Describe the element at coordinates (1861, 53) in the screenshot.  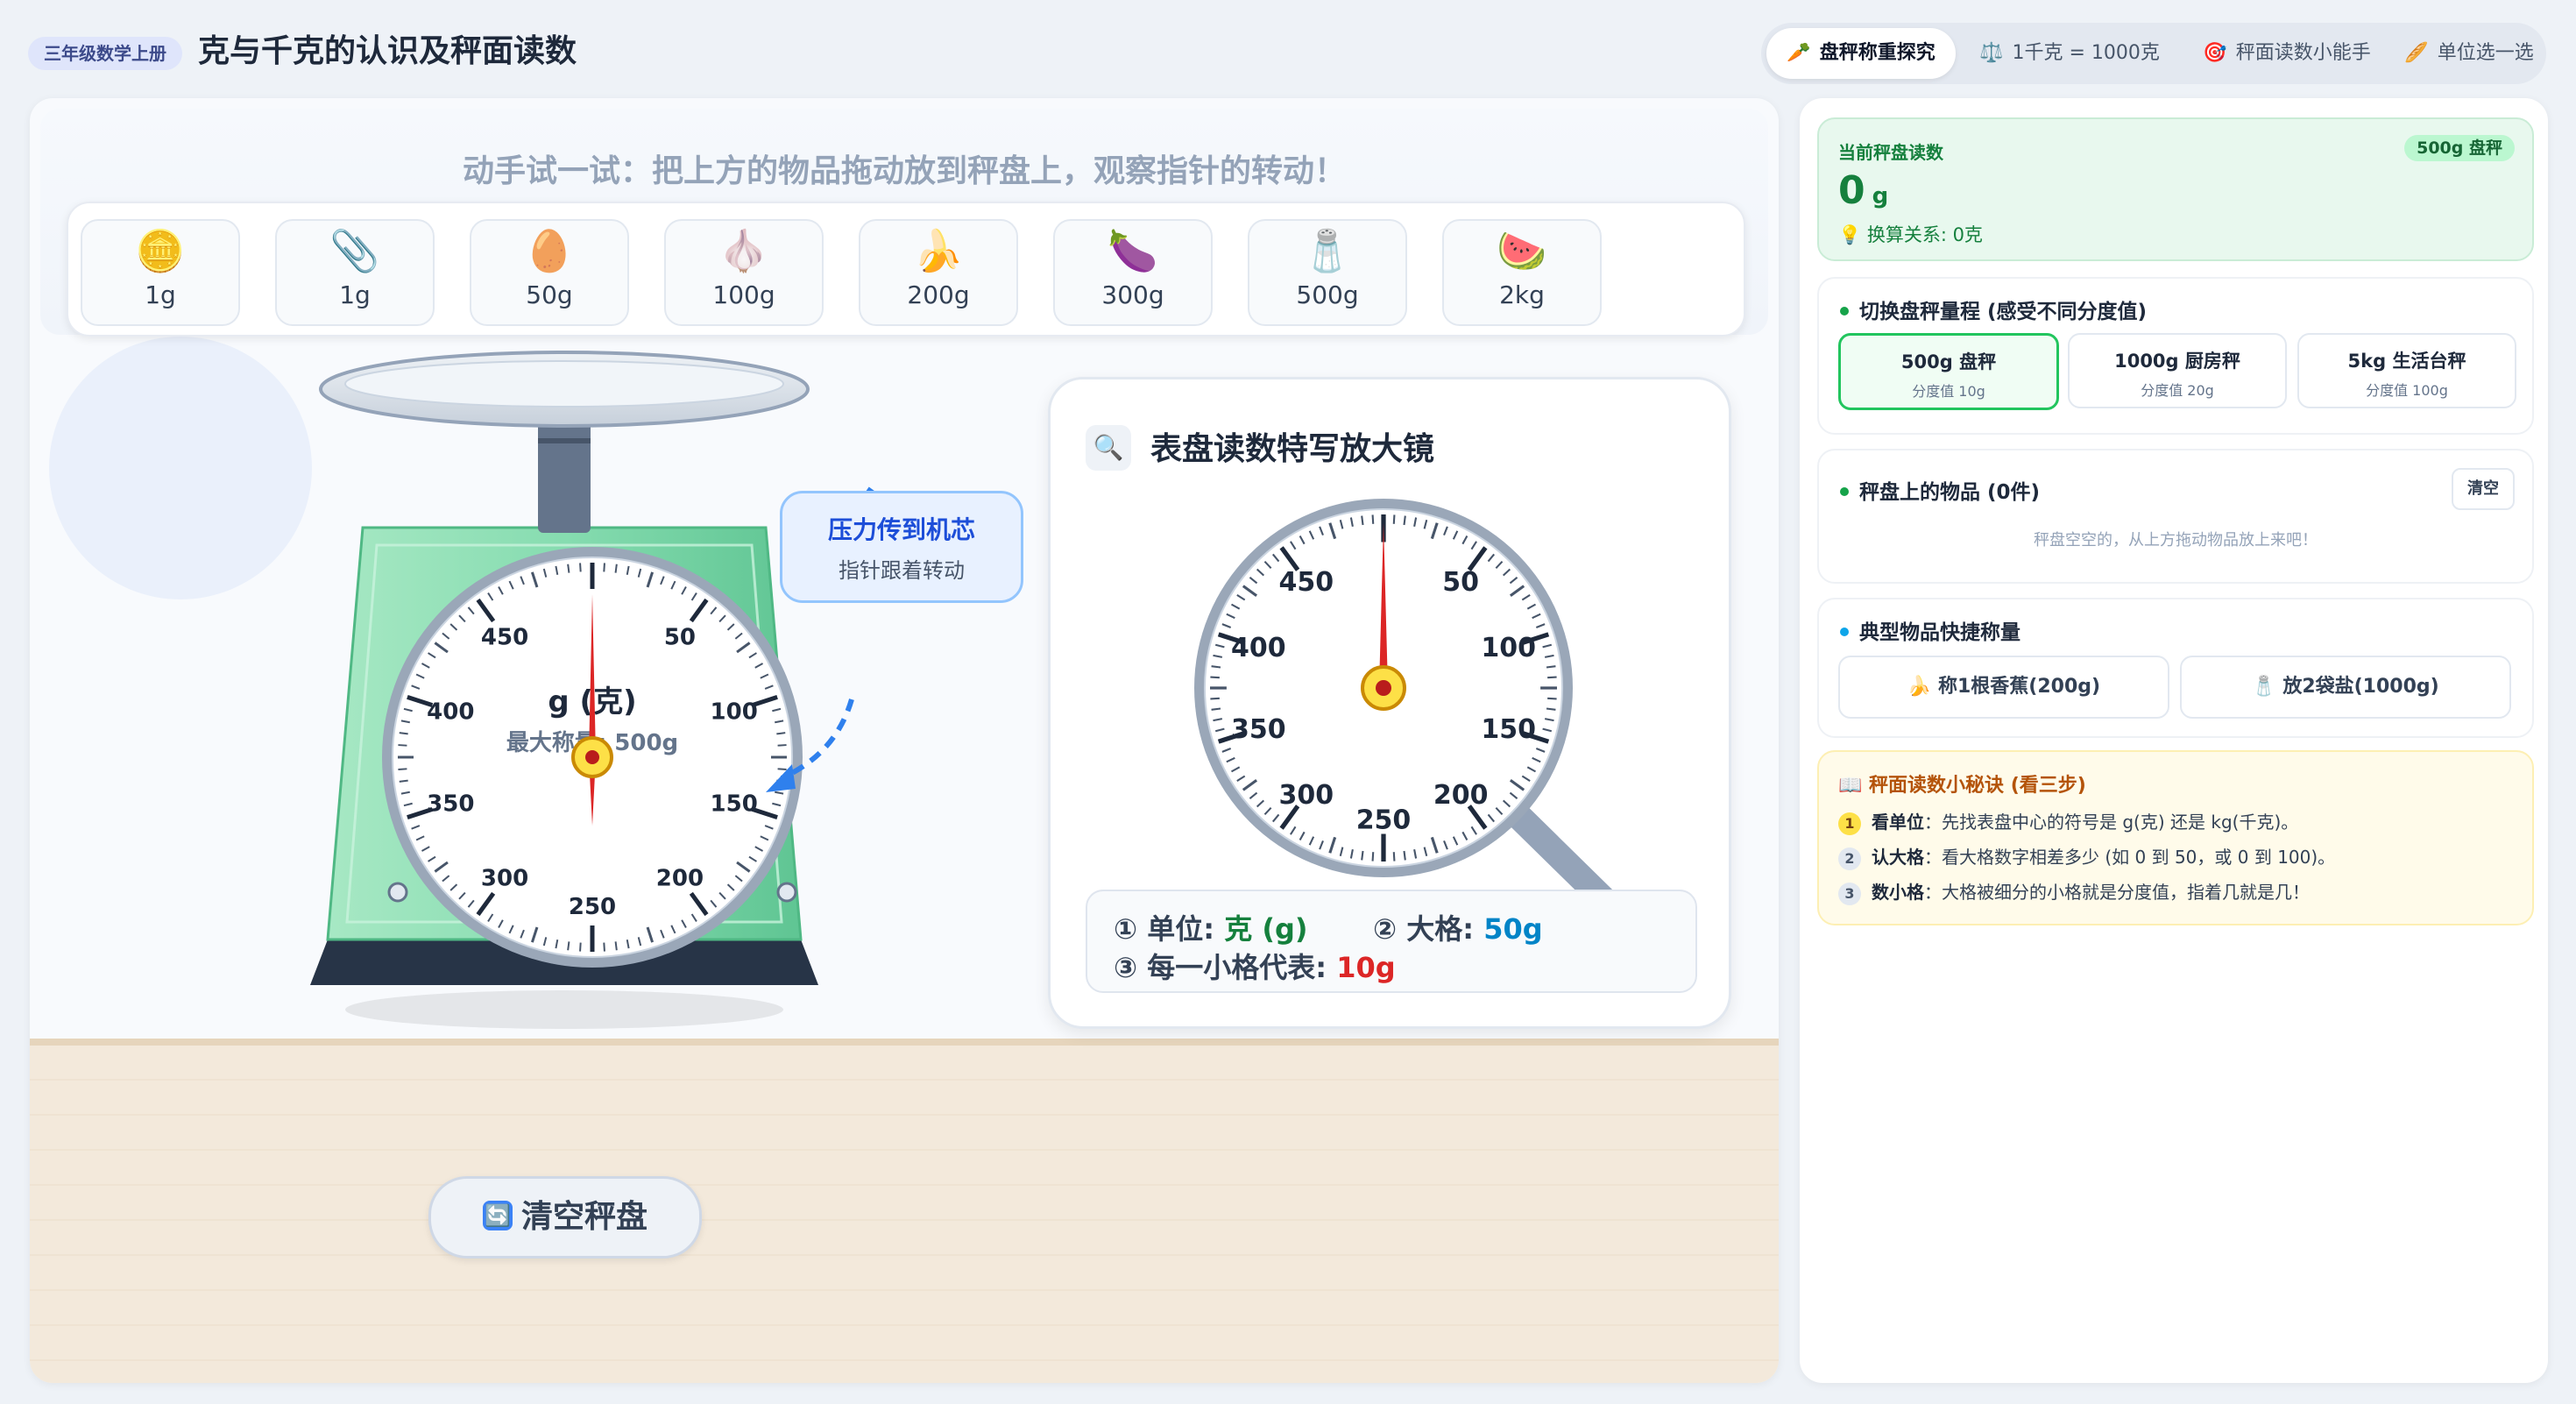
I see `tab-scale-explore: 🥕 盘秤称重探究` at that location.